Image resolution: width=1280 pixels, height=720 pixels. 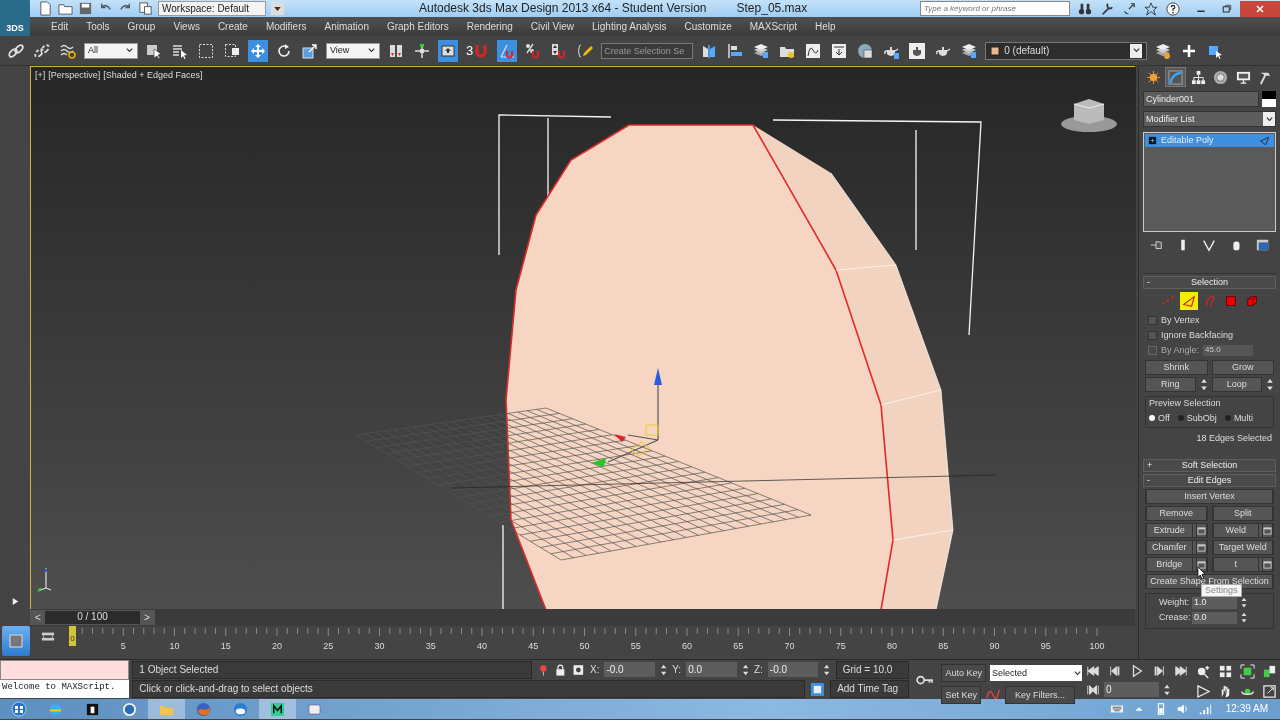 What do you see at coordinates (1185, 403) in the screenshot?
I see `group-title: Preview Selection` at bounding box center [1185, 403].